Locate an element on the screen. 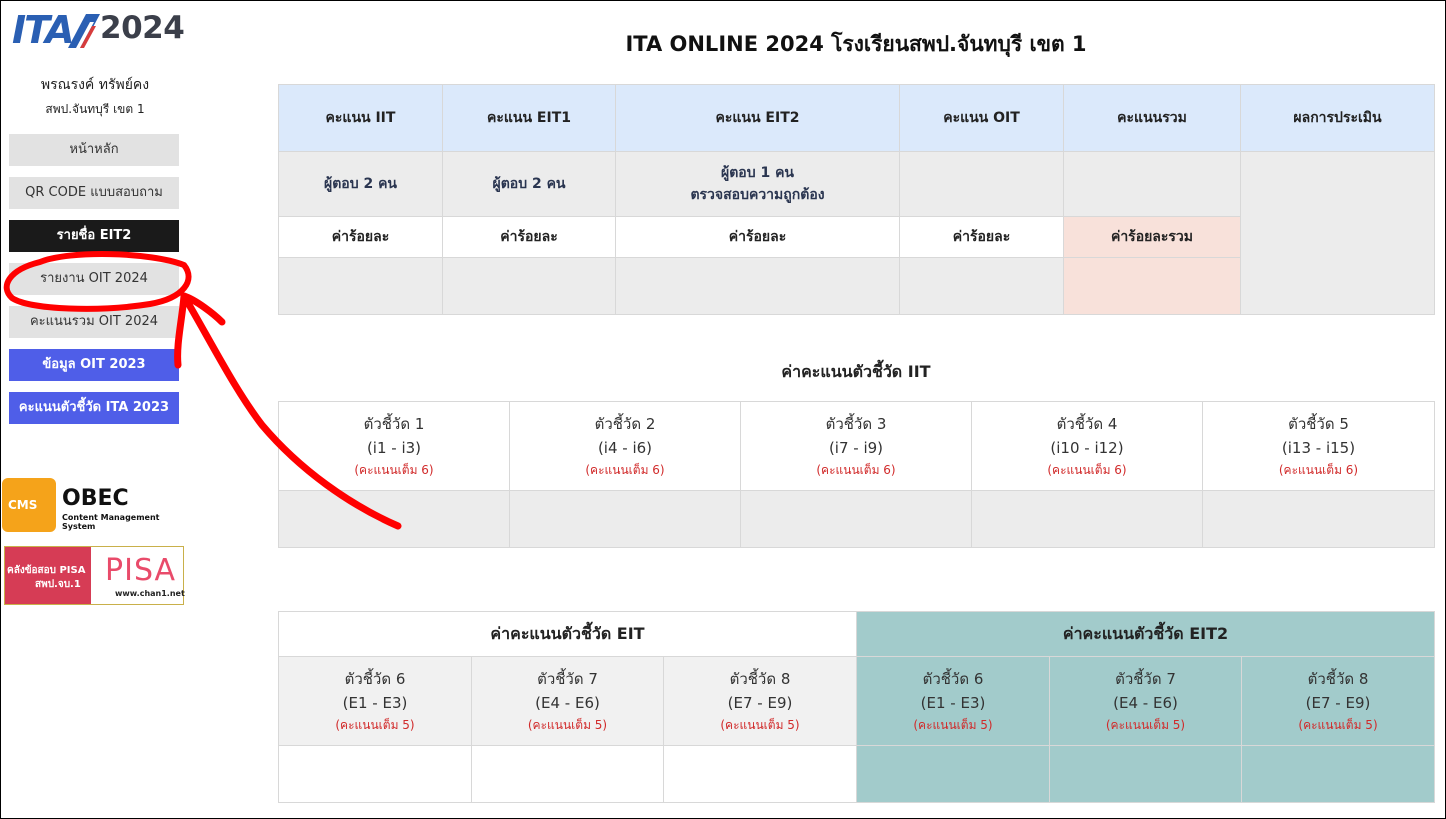  nav-oit-report-2024: รายงาน OIT 2024 is located at coordinates (94, 279).